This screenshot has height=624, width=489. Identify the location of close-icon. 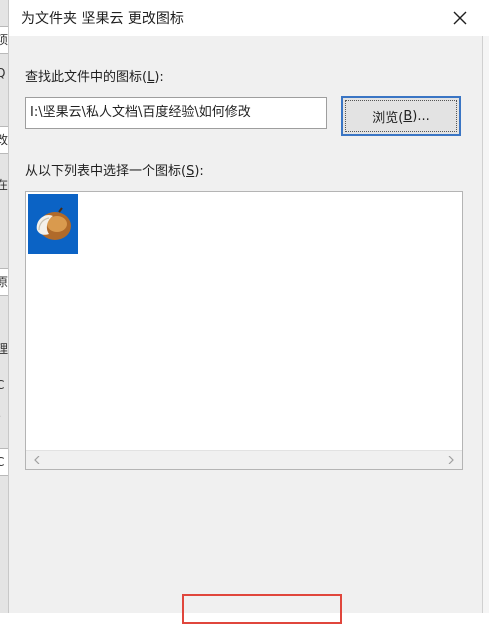
(460, 18).